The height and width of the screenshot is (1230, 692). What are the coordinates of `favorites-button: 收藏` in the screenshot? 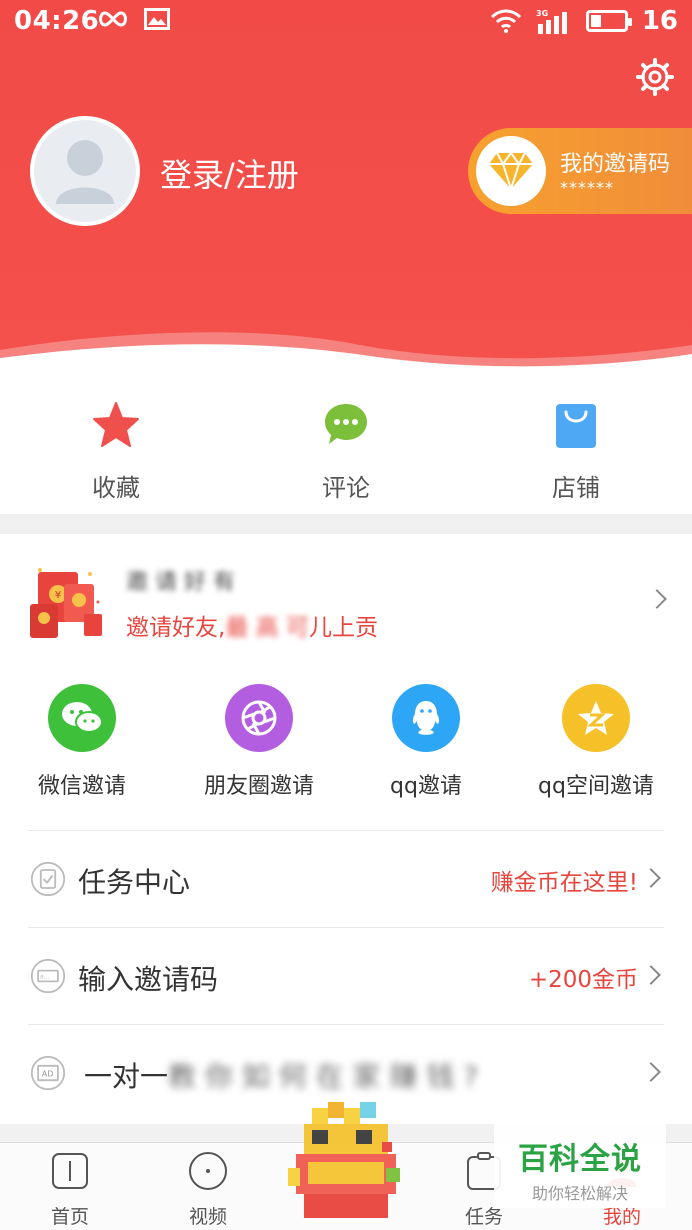 It's located at (116, 451).